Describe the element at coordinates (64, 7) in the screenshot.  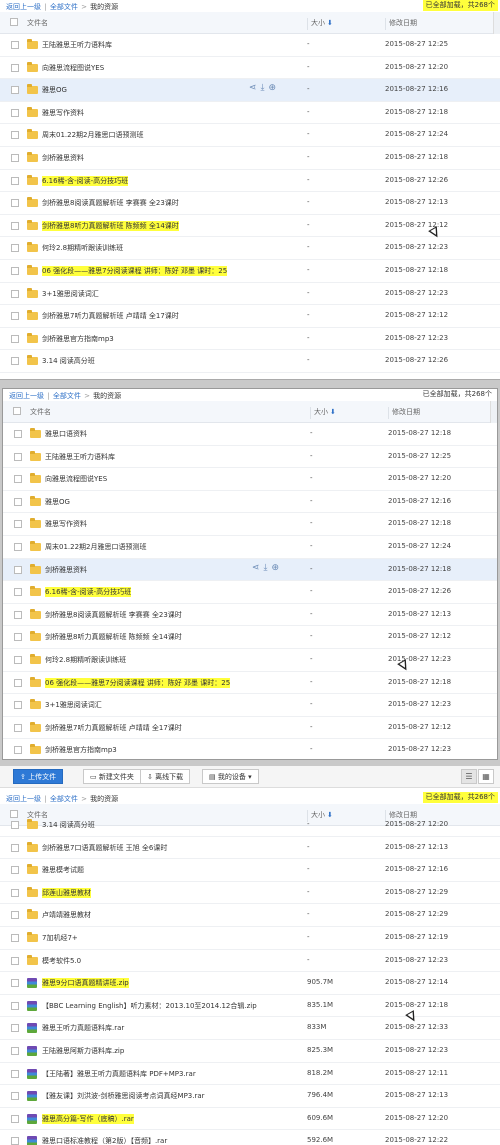
I see `all-files-link: 全部文件` at that location.